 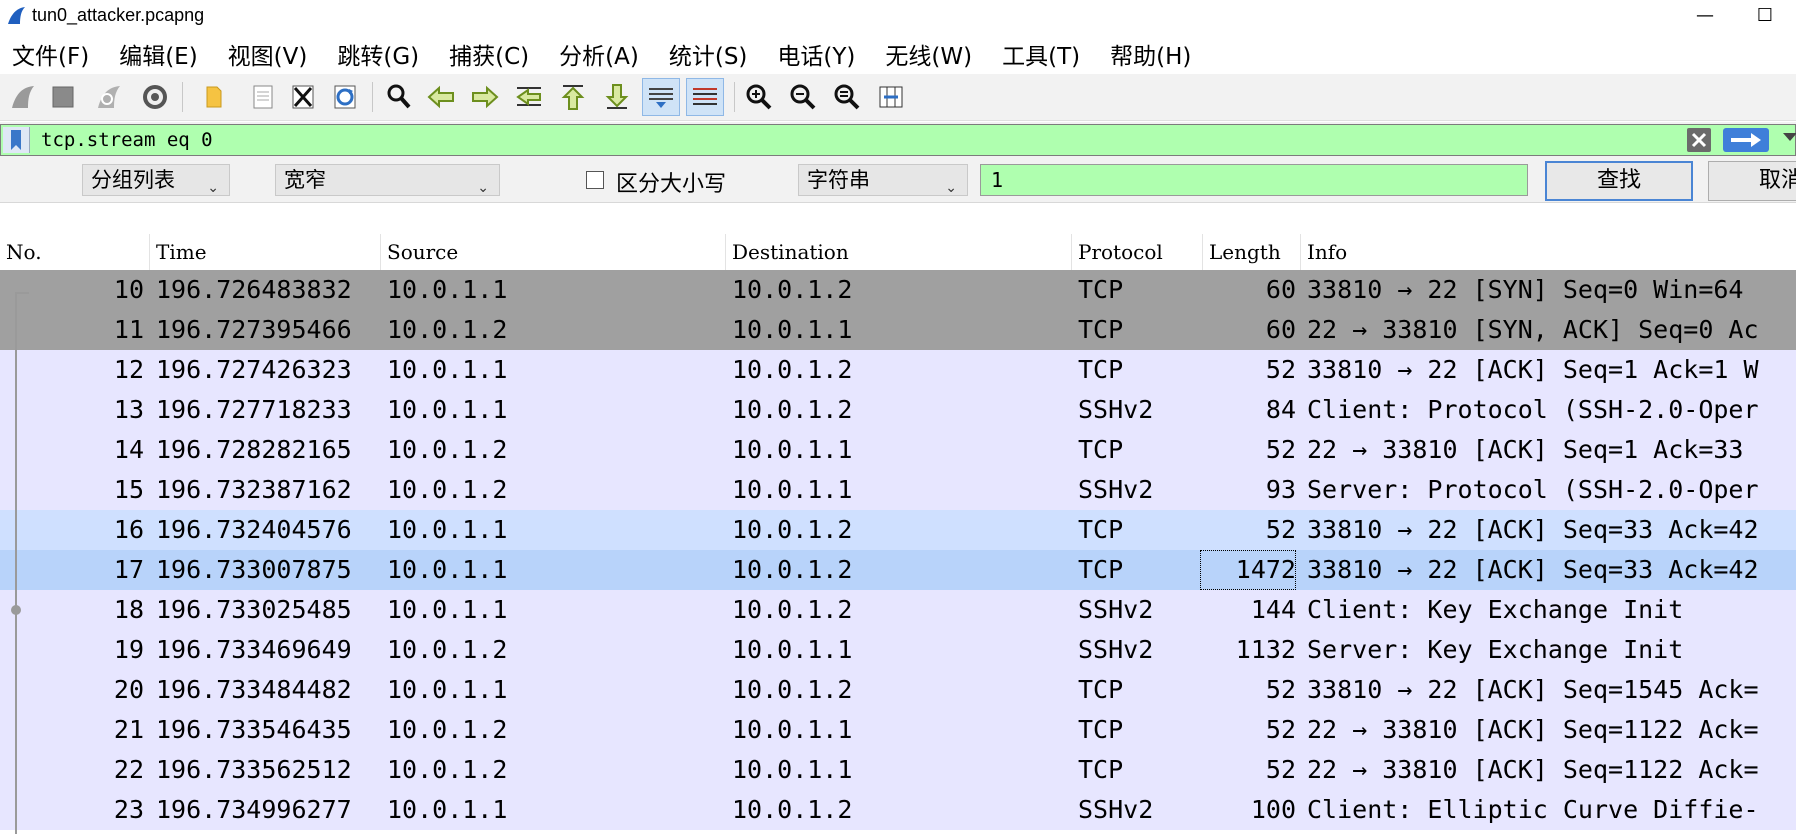 What do you see at coordinates (1765, 16) in the screenshot?
I see `maximize-button: ☐` at bounding box center [1765, 16].